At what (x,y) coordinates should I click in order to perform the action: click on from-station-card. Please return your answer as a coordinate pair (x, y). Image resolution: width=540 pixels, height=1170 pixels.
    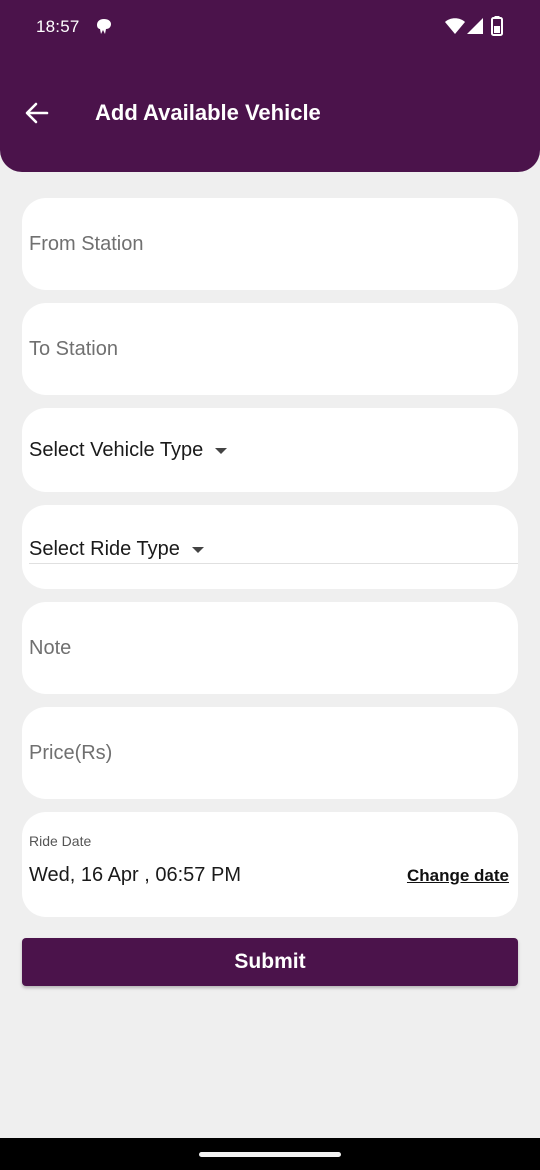
    Looking at the image, I should click on (270, 244).